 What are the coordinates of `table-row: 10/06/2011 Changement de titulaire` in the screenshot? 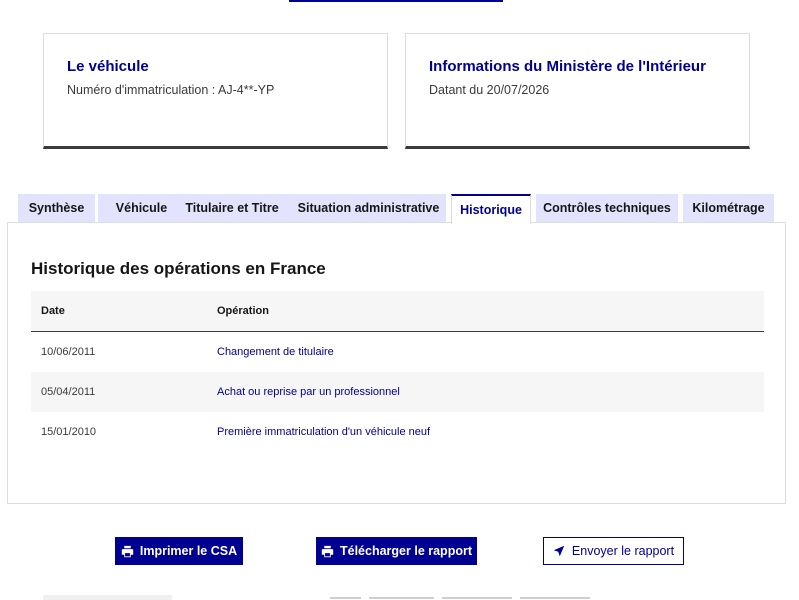 It's located at (397, 352).